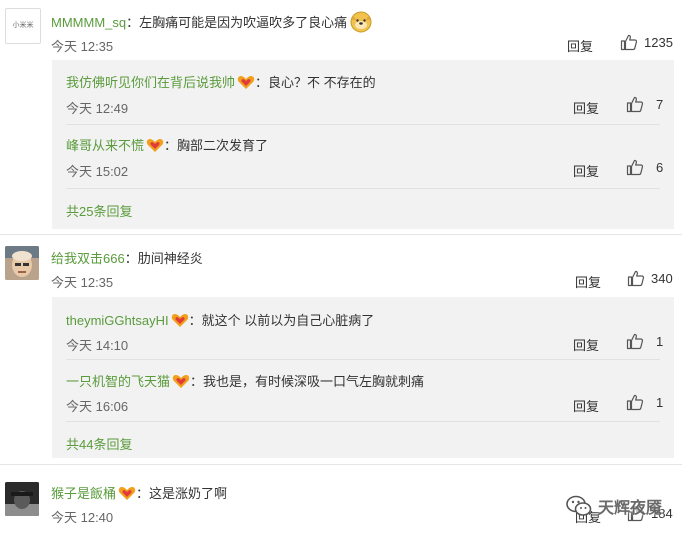 This screenshot has height=535, width=682. I want to click on timestamp: 今天 15:02, so click(97, 171).